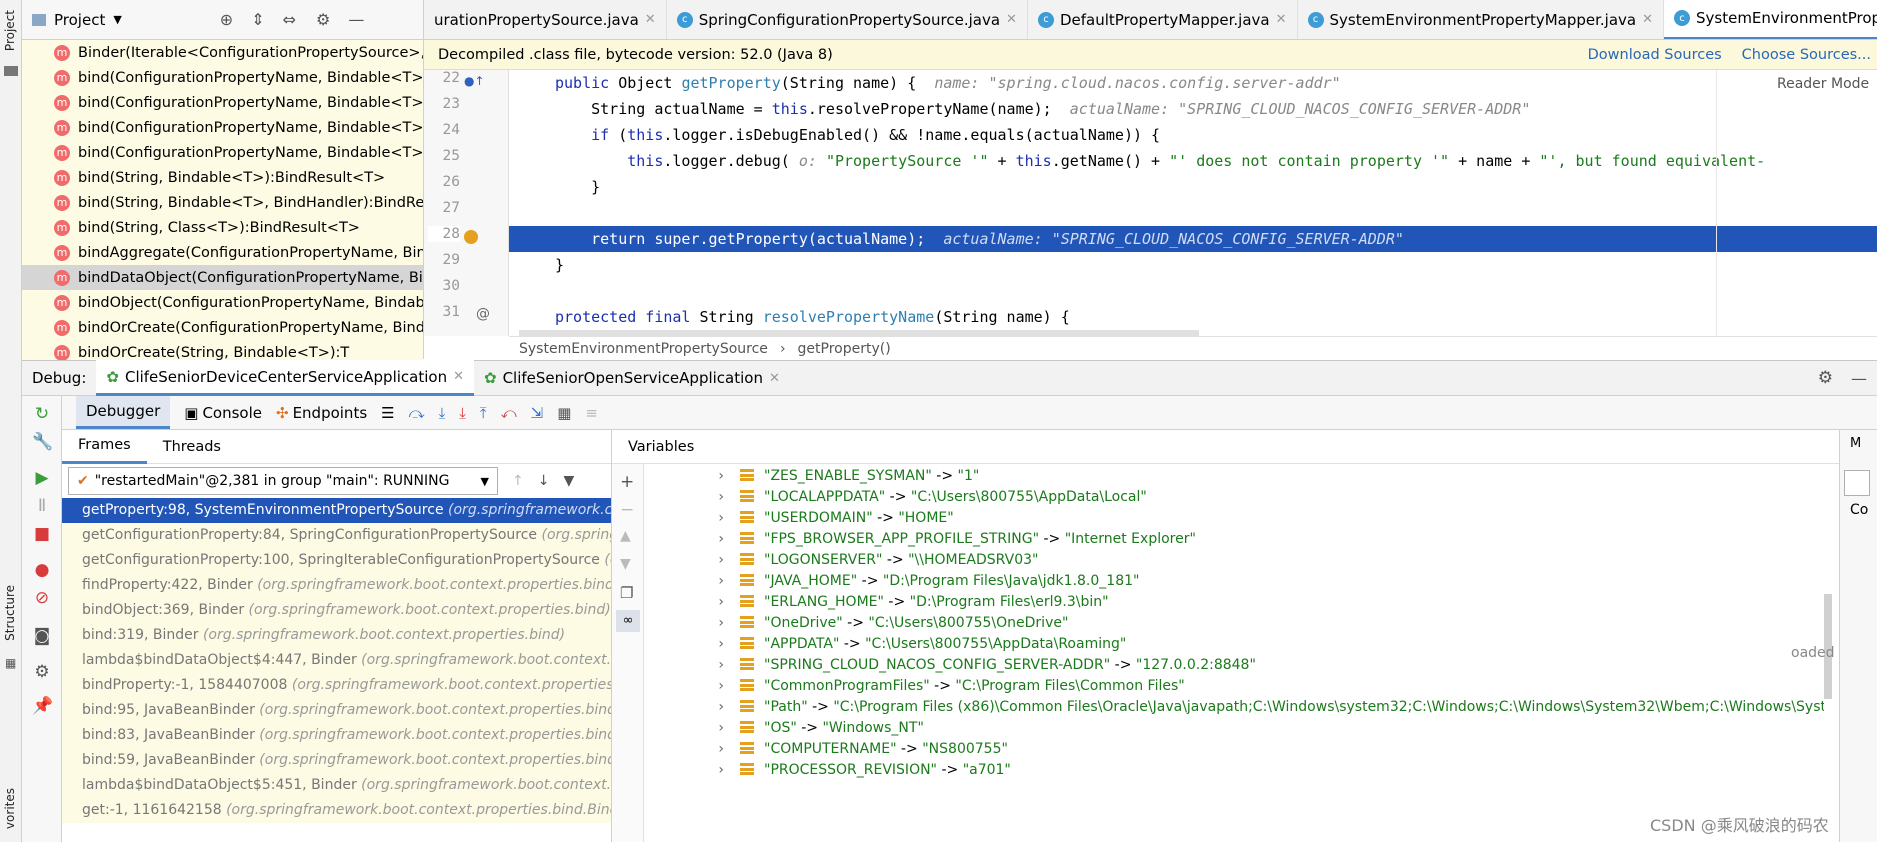 The width and height of the screenshot is (1877, 842). I want to click on debug-session-tab: ✿ ClifeSeniorOpenServiceApplication ✕, so click(632, 378).